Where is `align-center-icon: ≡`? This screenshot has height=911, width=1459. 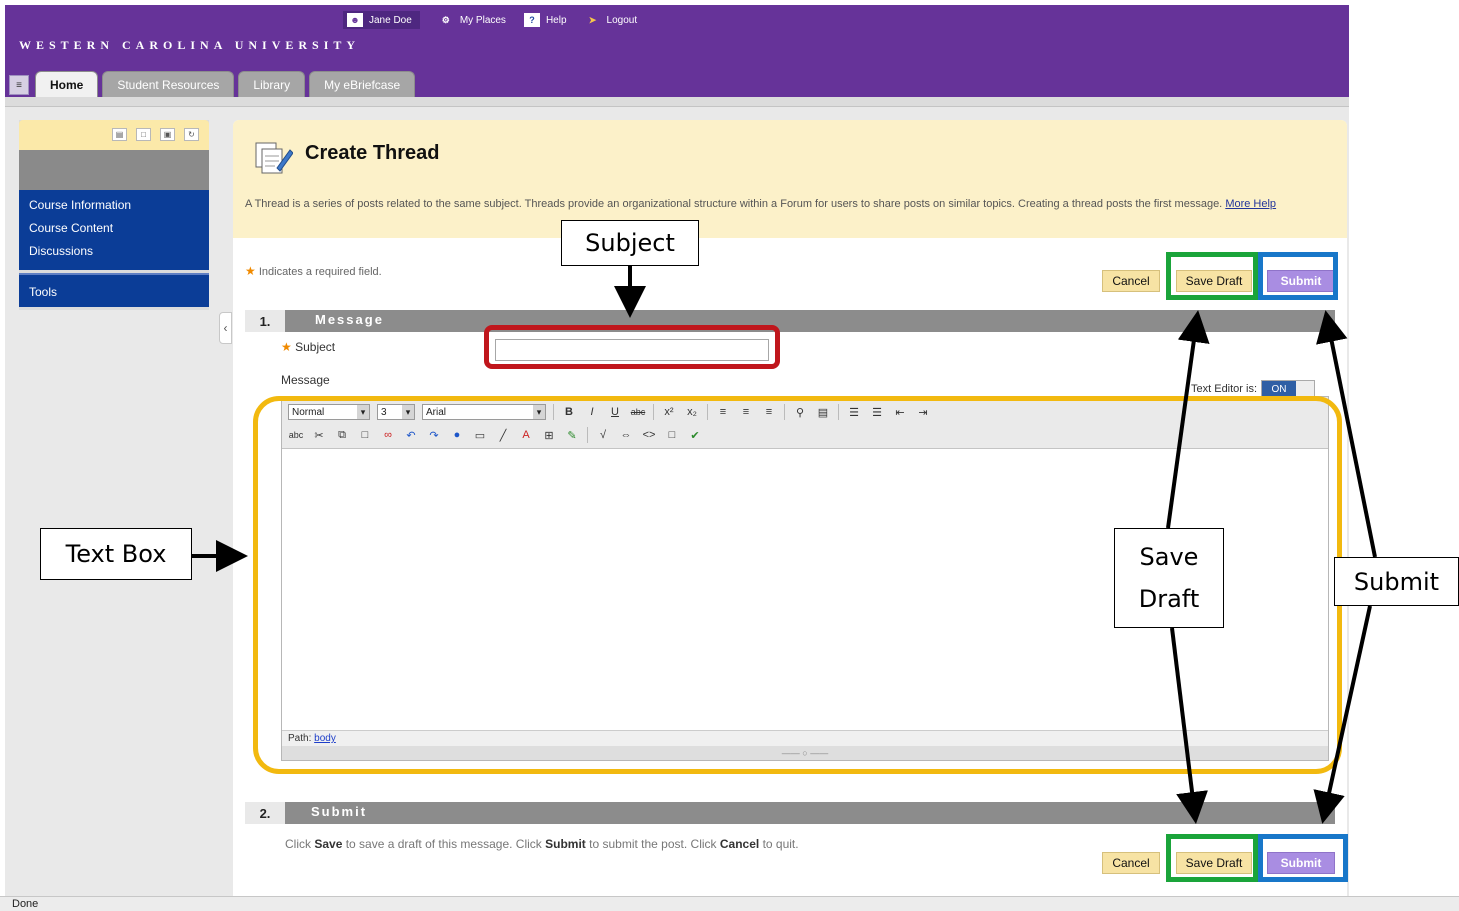 align-center-icon: ≡ is located at coordinates (746, 412).